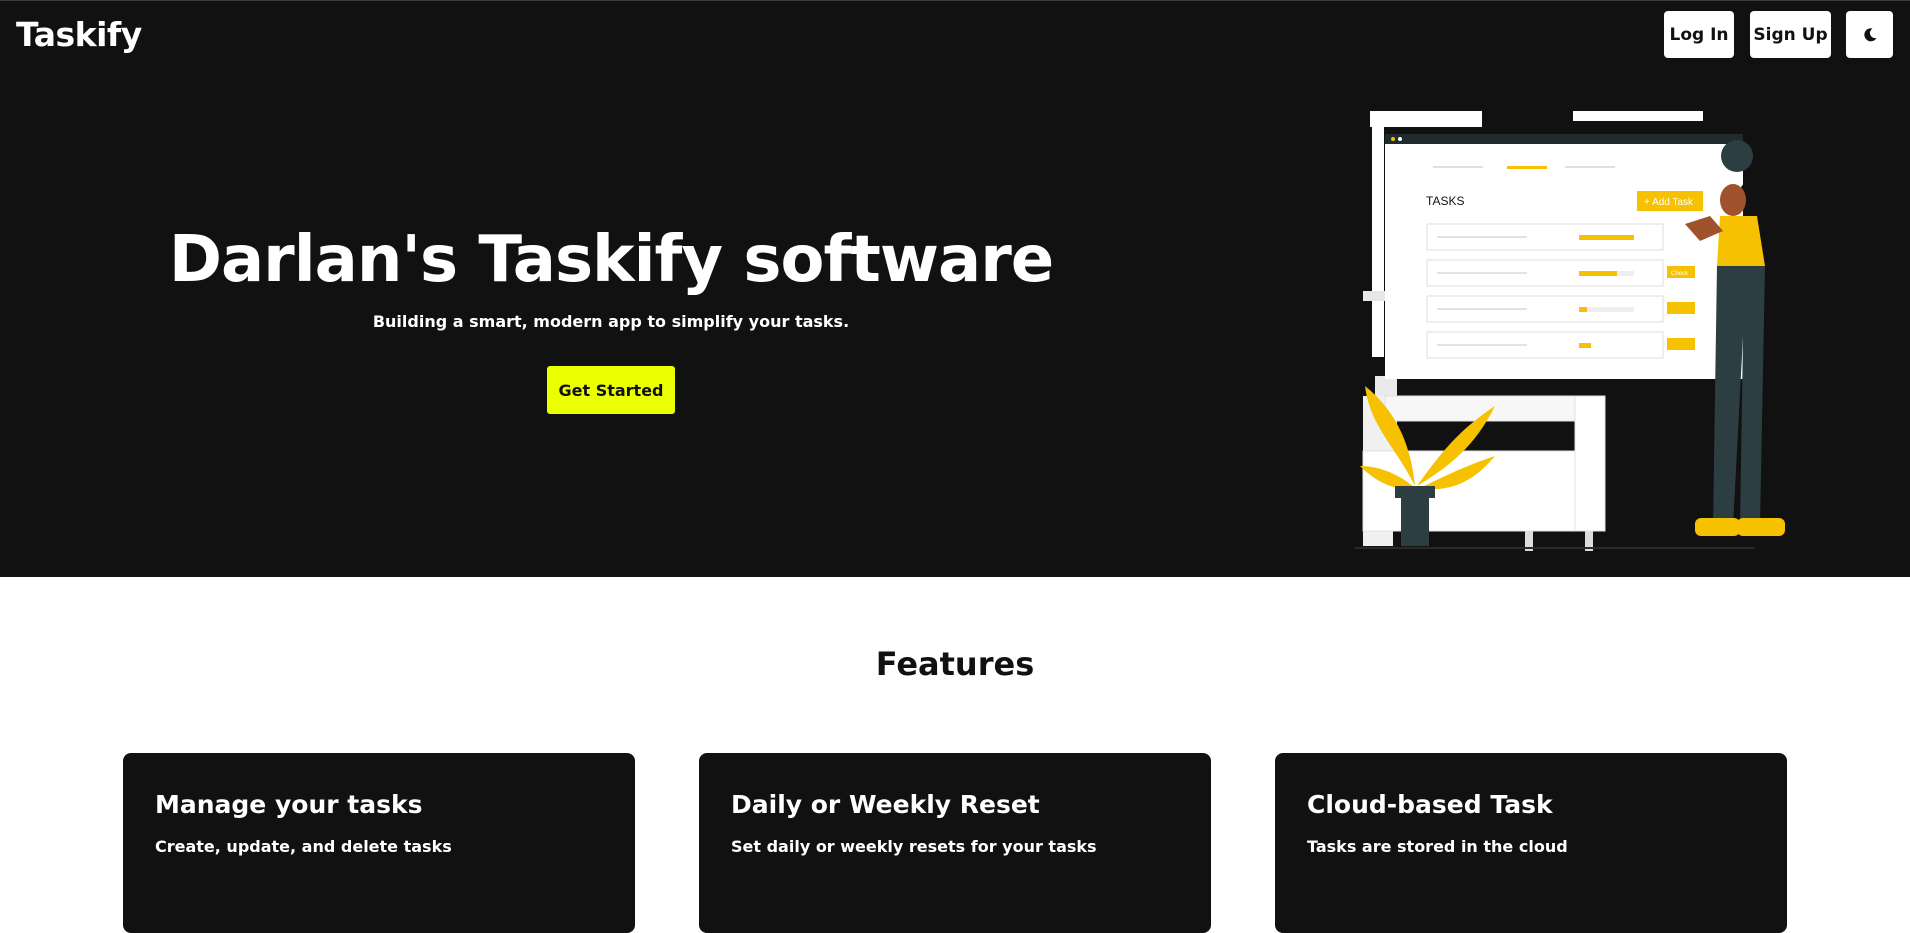  Describe the element at coordinates (1445, 201) in the screenshot. I see `illustration-tasks-label: TASKS` at that location.